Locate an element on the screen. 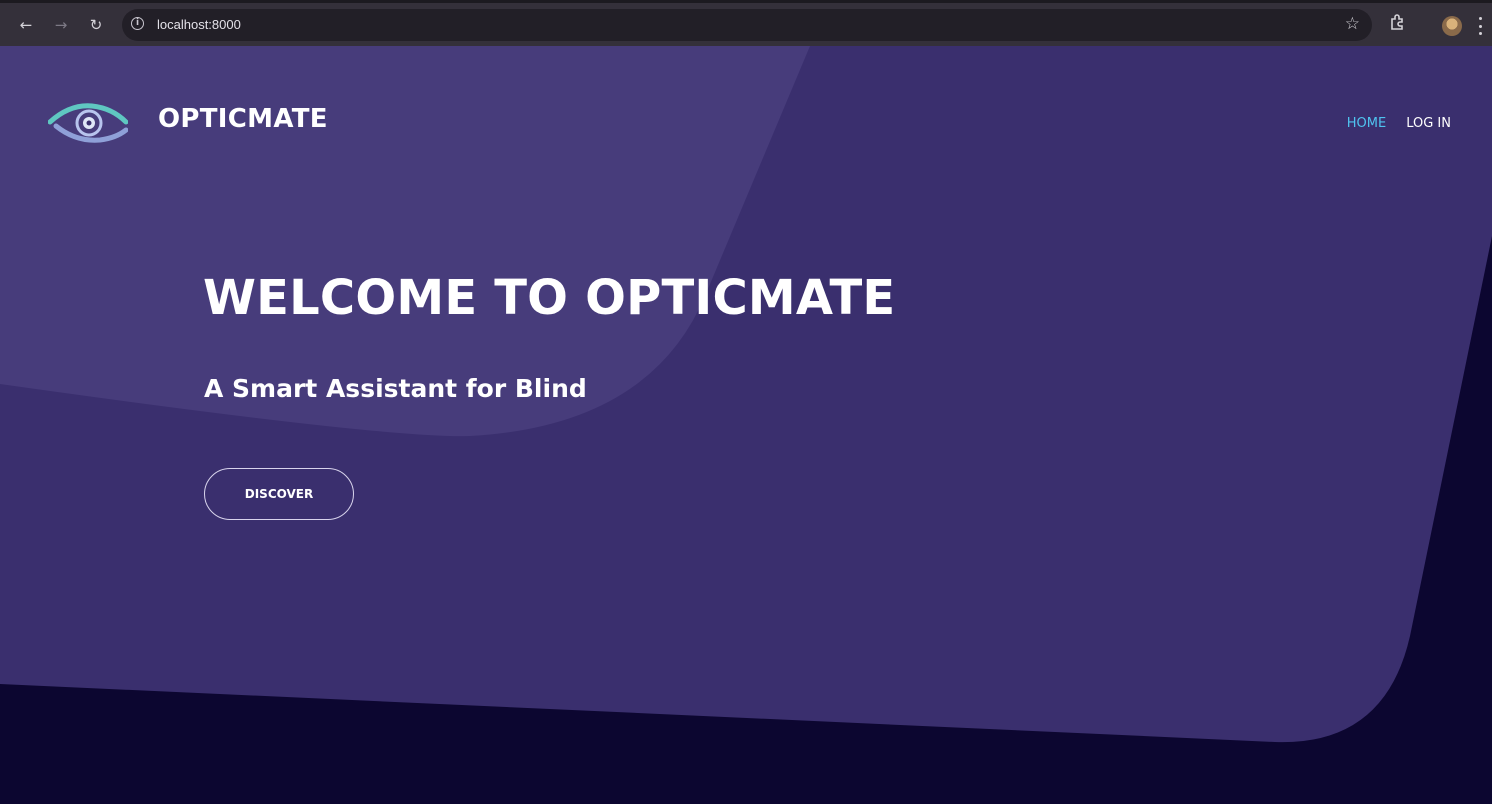 This screenshot has height=804, width=1492. profile-avatar is located at coordinates (1452, 26).